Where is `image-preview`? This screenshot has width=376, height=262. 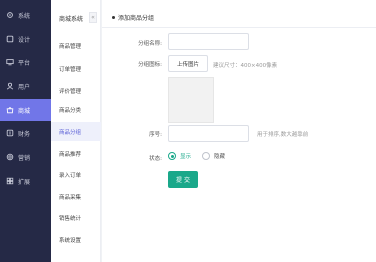 image-preview is located at coordinates (191, 100).